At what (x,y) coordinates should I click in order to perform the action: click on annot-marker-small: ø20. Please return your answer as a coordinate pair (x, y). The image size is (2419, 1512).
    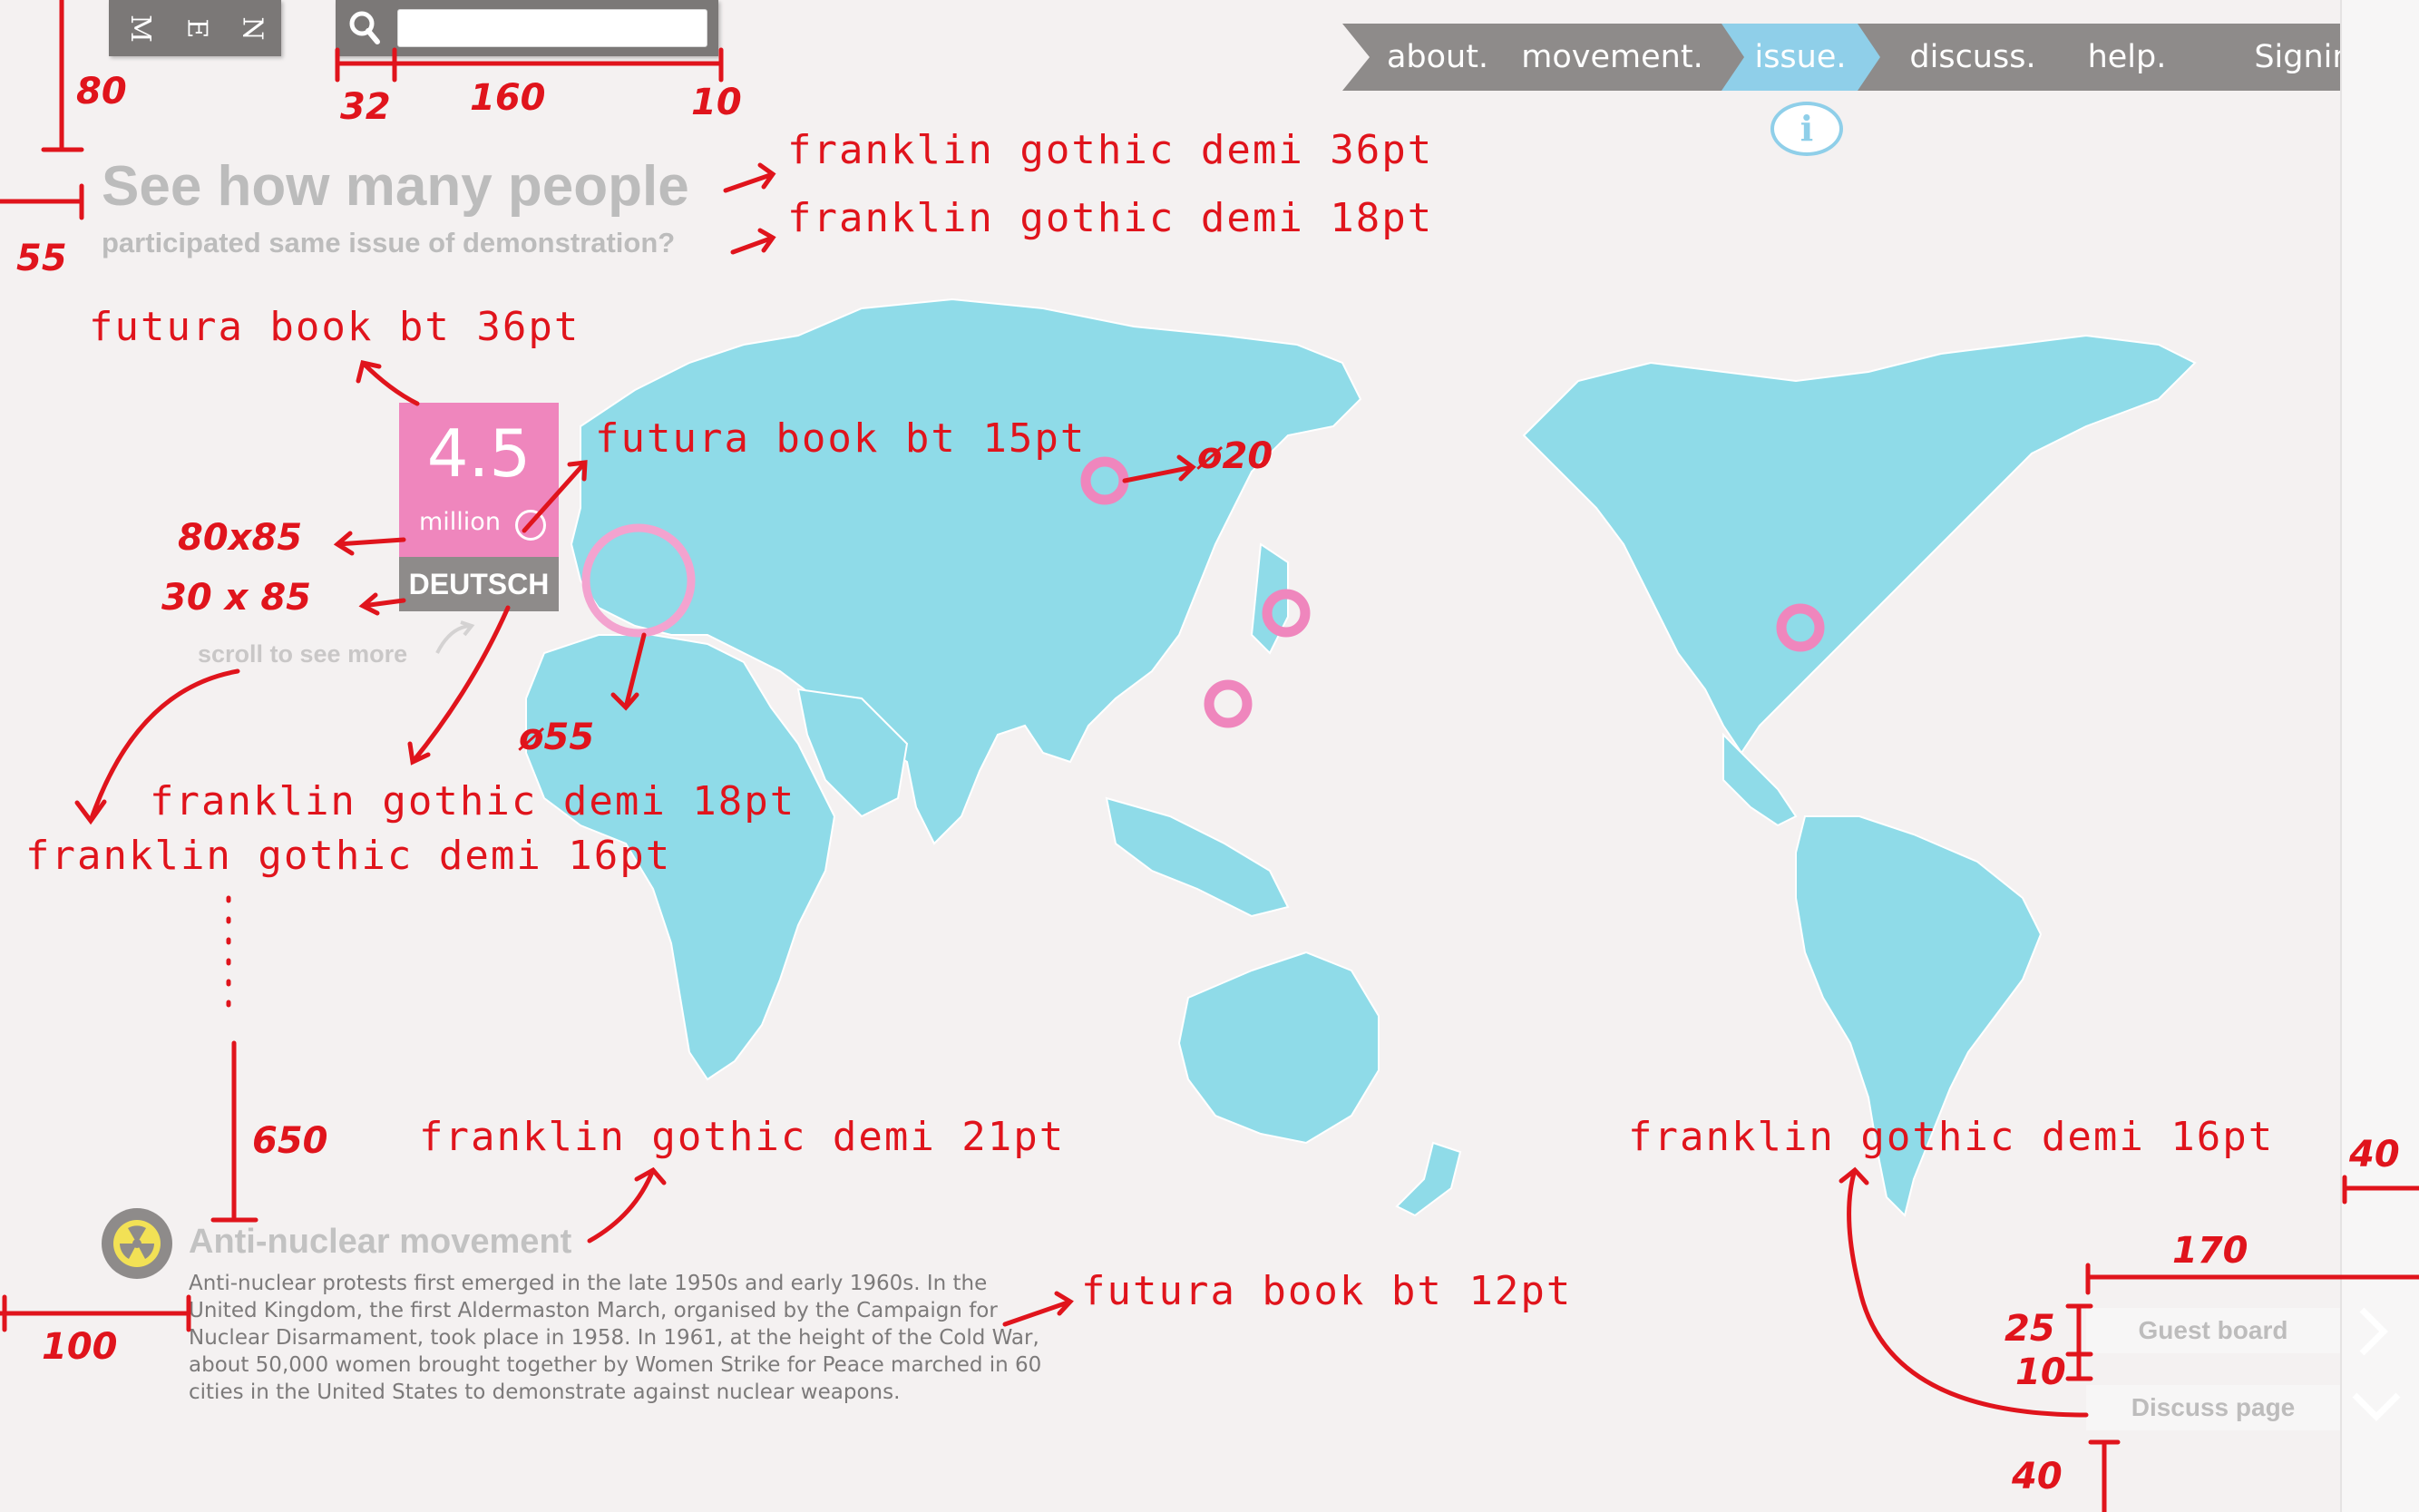
    Looking at the image, I should click on (1235, 456).